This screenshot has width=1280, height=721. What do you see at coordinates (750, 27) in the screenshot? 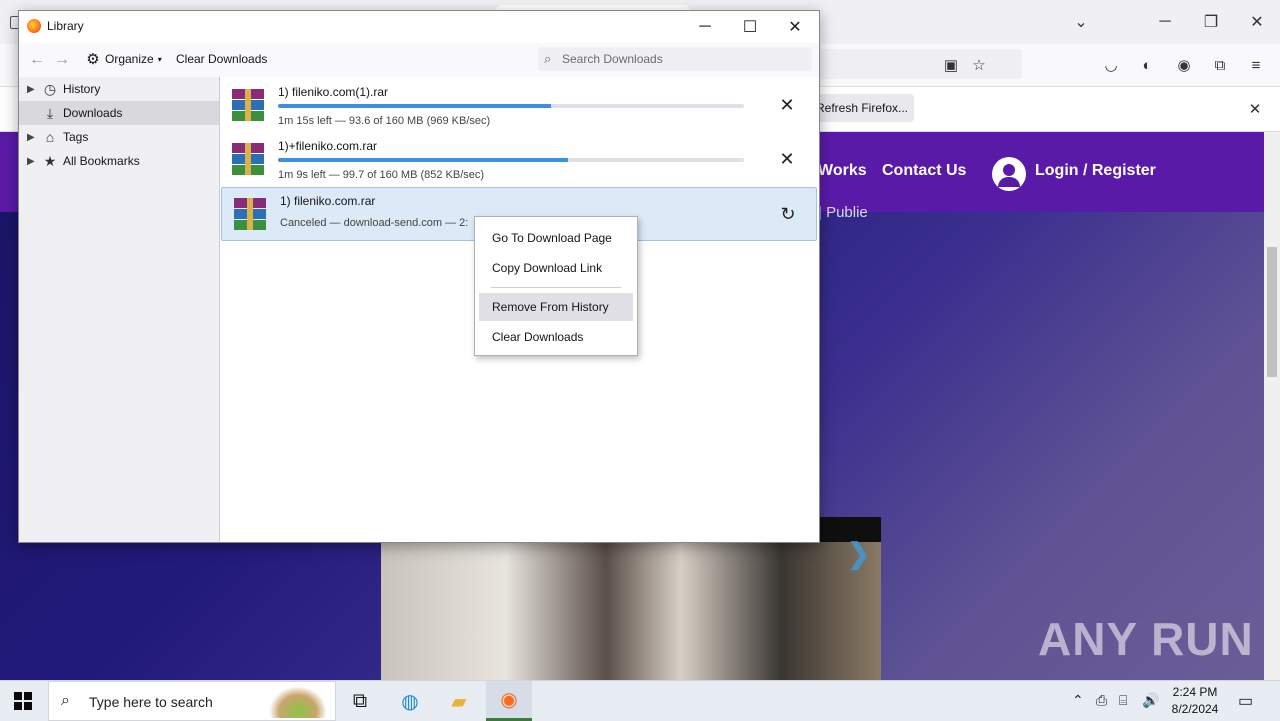
I see `library-maximize-icon: ☐` at bounding box center [750, 27].